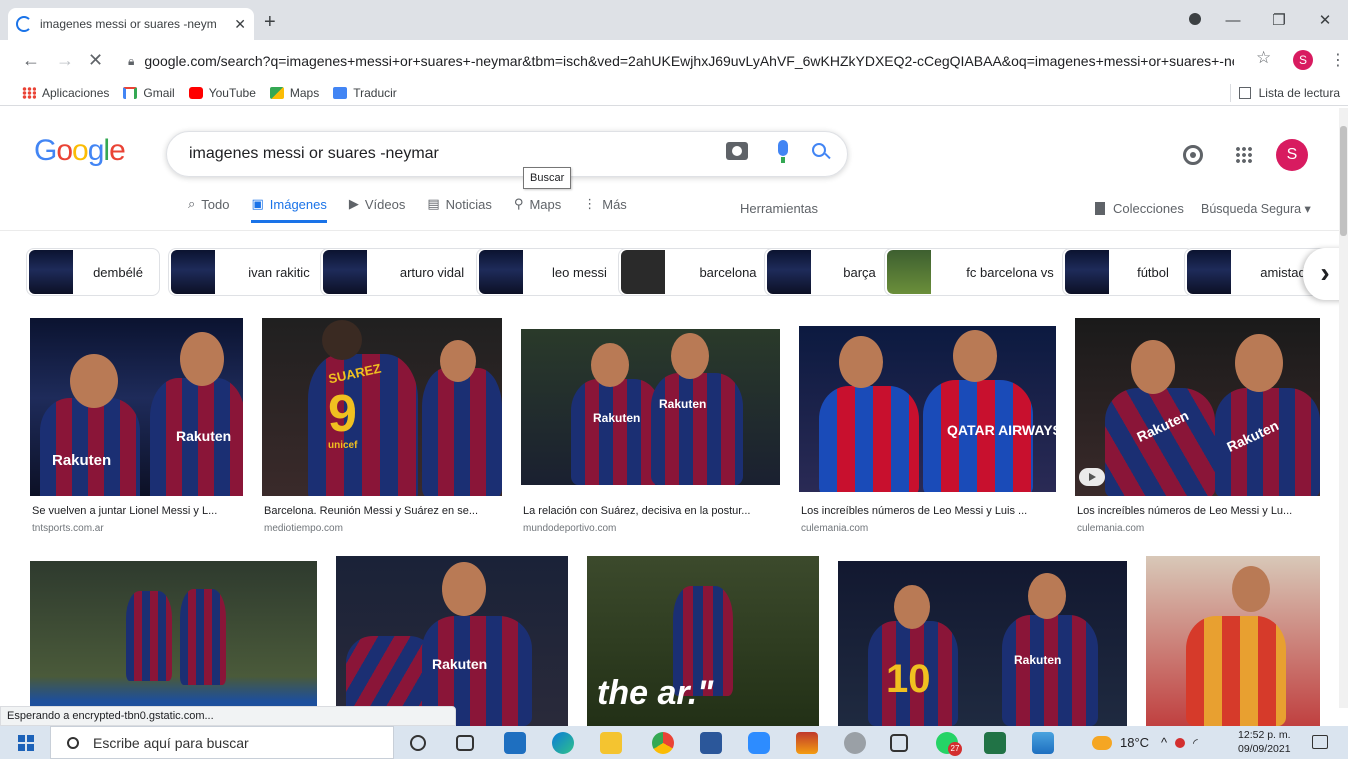 The height and width of the screenshot is (759, 1348). What do you see at coordinates (1289, 93) in the screenshot?
I see `reading-list-button: Lista de lectura` at bounding box center [1289, 93].